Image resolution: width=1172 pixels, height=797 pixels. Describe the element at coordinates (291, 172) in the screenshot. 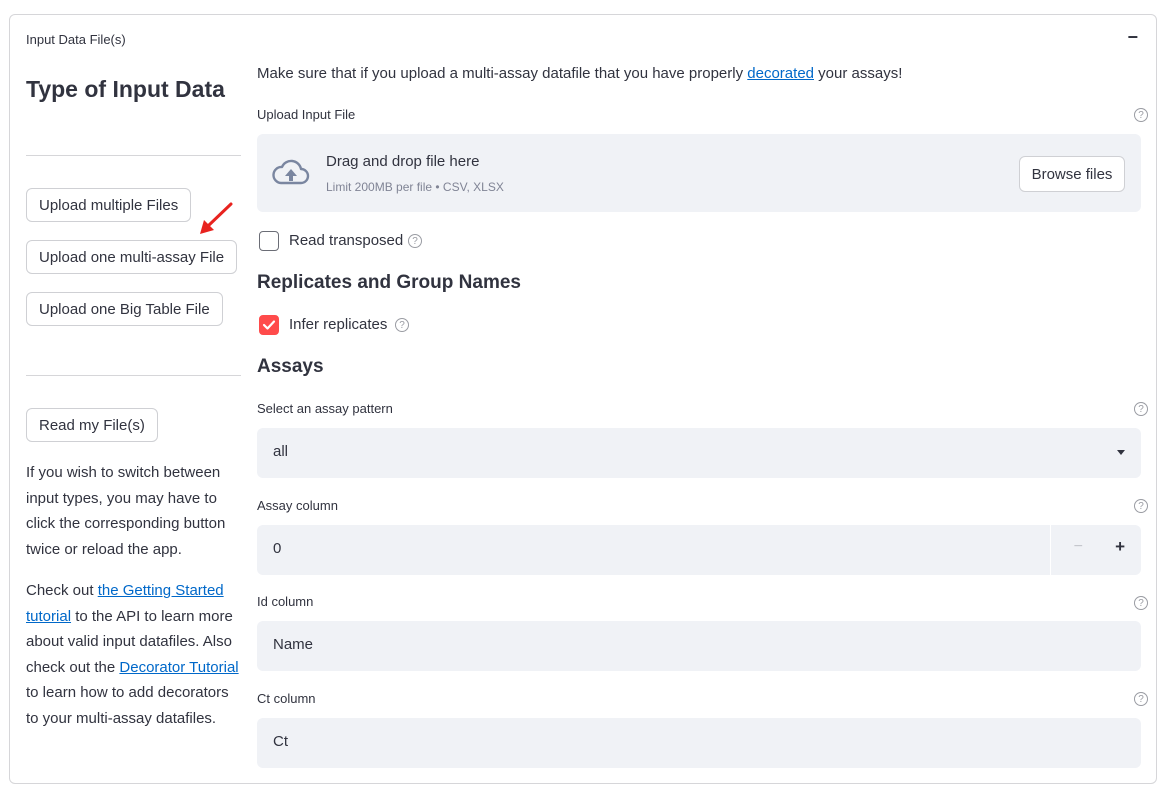

I see `cloud-upload-icon` at that location.